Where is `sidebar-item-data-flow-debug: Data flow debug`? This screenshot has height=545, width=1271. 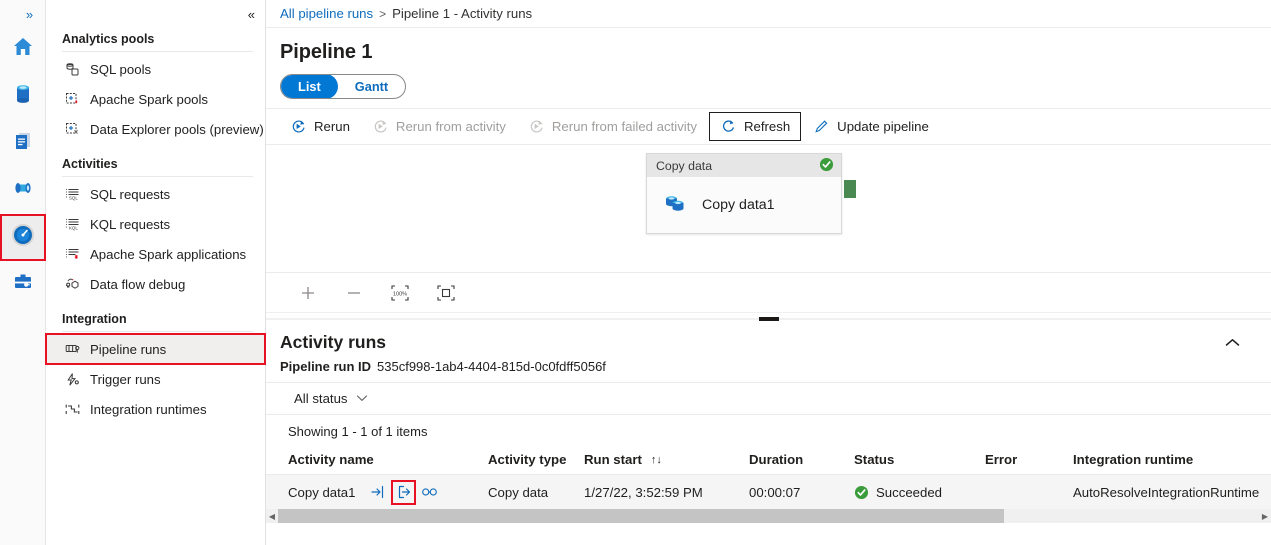
sidebar-item-data-flow-debug: Data flow debug is located at coordinates (155, 284).